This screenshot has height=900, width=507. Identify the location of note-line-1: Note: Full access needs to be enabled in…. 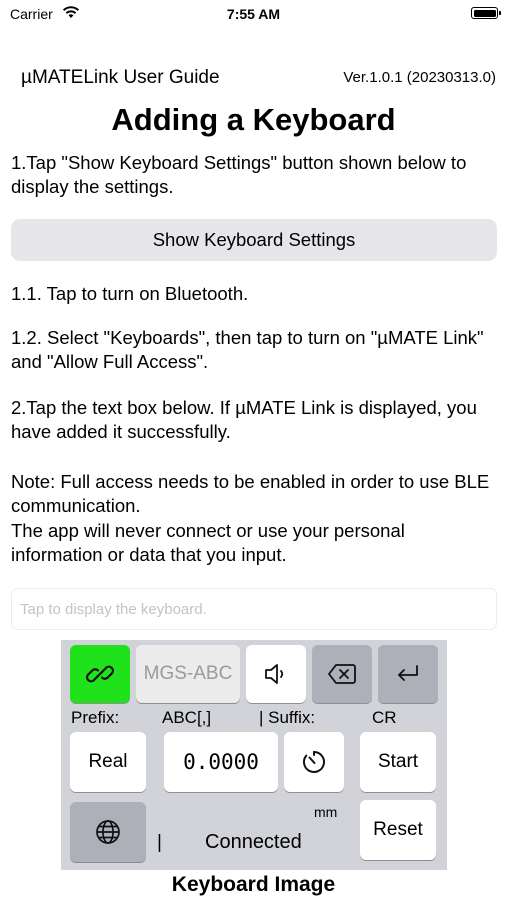
(250, 493).